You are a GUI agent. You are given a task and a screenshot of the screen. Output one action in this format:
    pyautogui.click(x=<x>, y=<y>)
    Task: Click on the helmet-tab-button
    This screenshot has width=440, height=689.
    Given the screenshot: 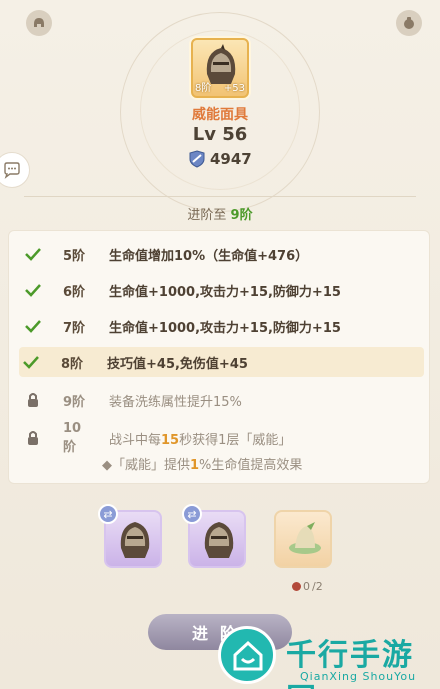 What is the action you would take?
    pyautogui.click(x=39, y=23)
    